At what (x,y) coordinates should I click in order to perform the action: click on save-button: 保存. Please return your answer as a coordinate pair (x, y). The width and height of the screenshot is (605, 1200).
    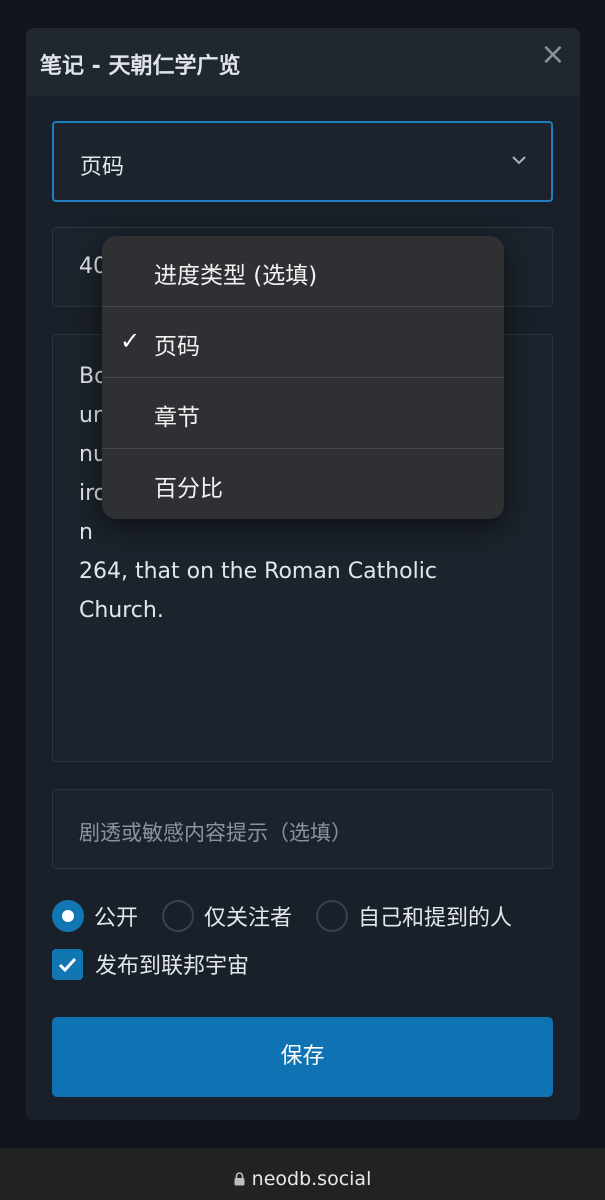
    Looking at the image, I should click on (302, 1057).